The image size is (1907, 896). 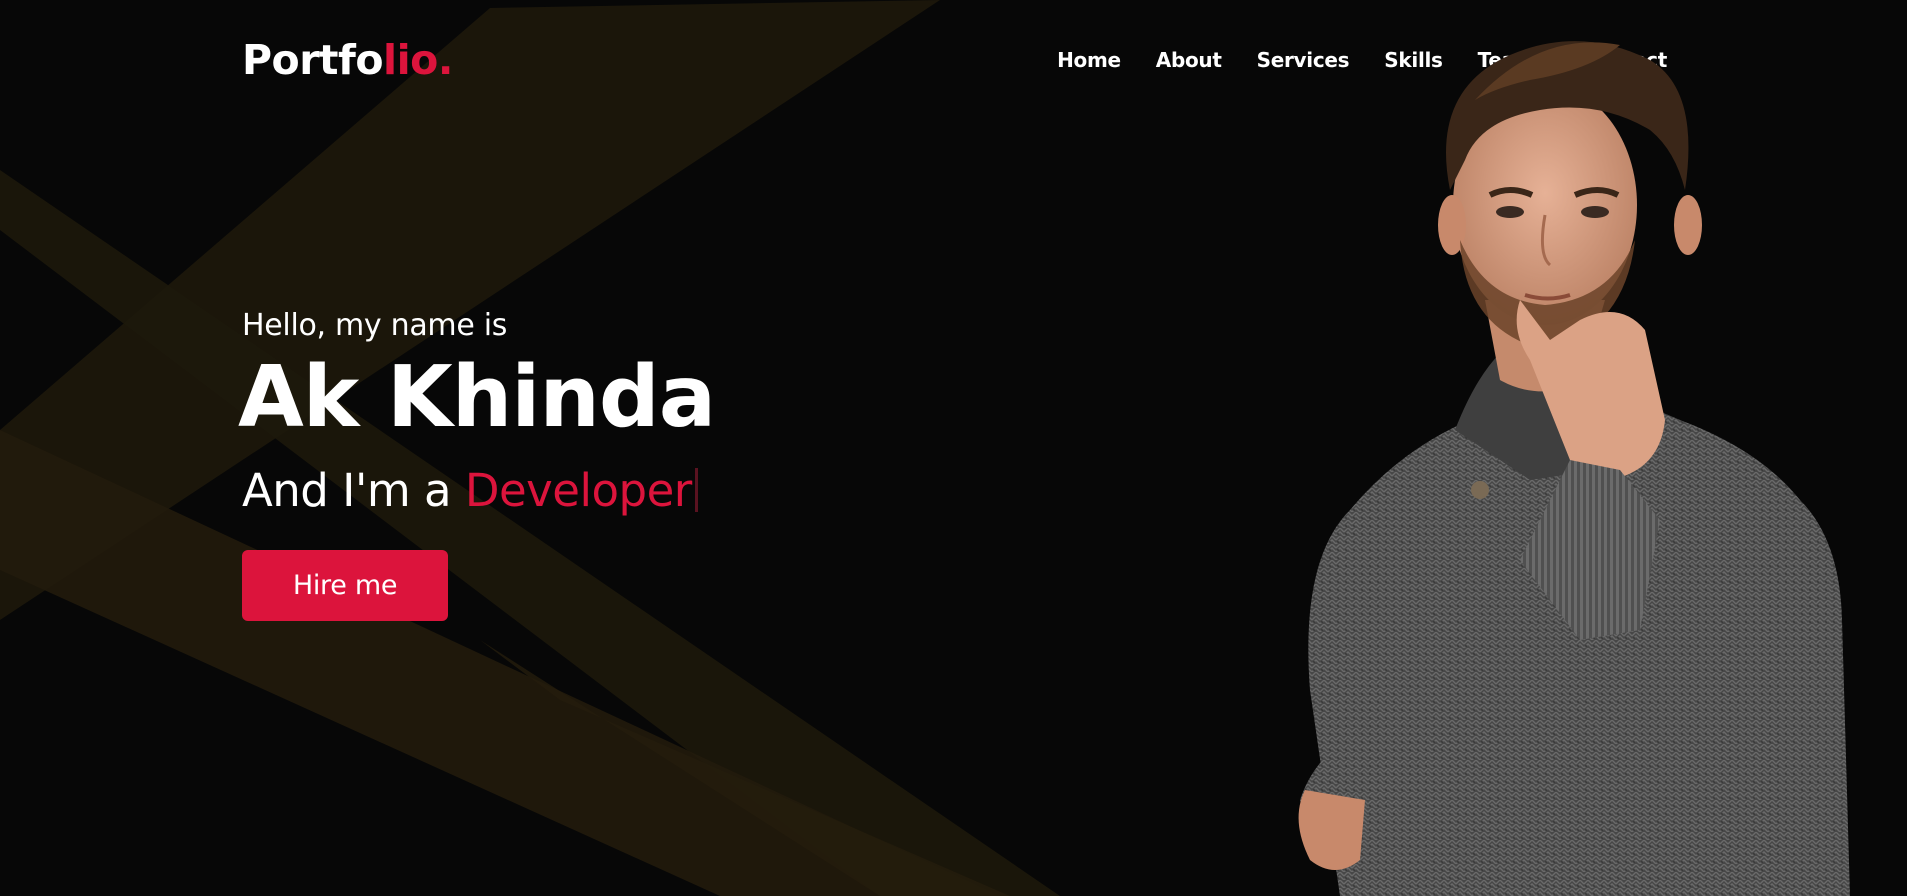 I want to click on hero-role: And I'm a Developer, so click(x=470, y=490).